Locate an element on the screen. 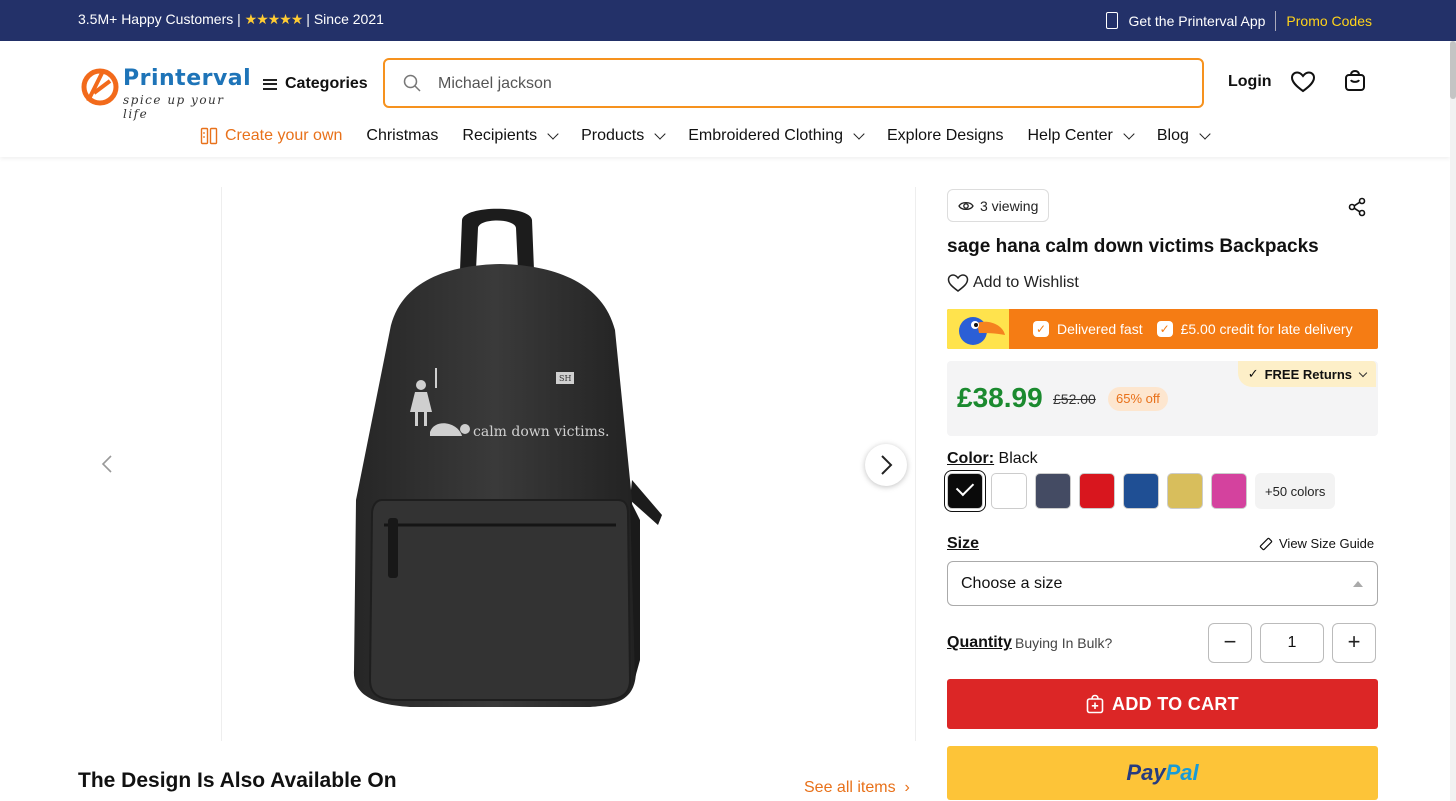  nav-label: Products is located at coordinates (613, 135).